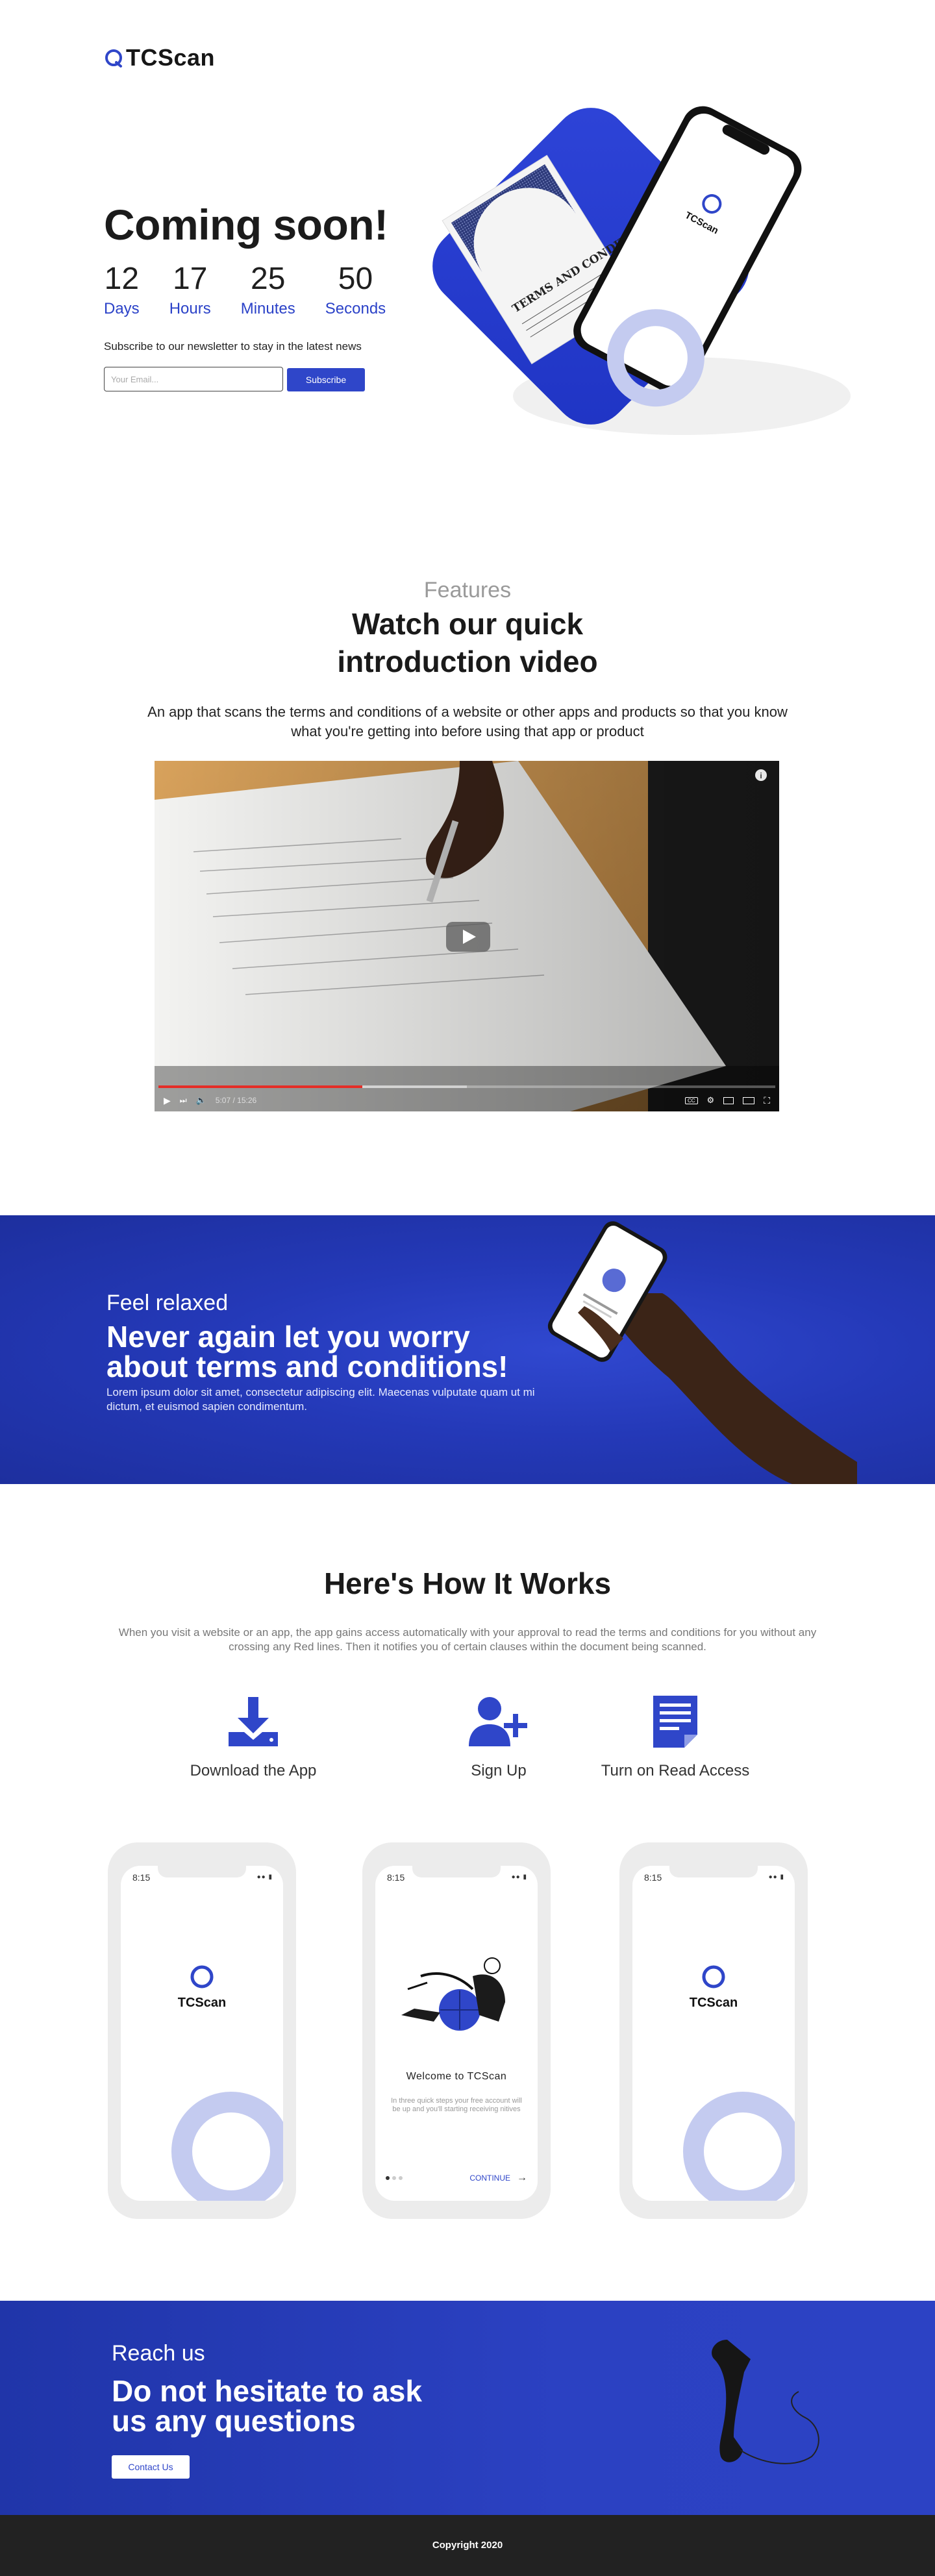 Image resolution: width=935 pixels, height=2576 pixels. Describe the element at coordinates (766, 2402) in the screenshot. I see `telephone-illustration` at that location.